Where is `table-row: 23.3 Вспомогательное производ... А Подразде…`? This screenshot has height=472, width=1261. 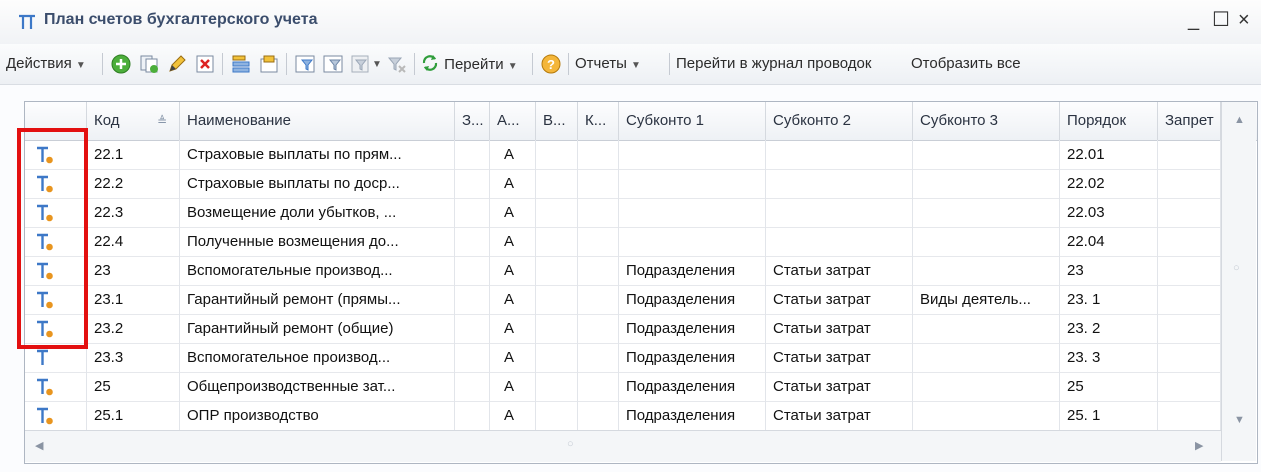 table-row: 23.3 Вспомогательное производ... А Подразде… is located at coordinates (623, 358).